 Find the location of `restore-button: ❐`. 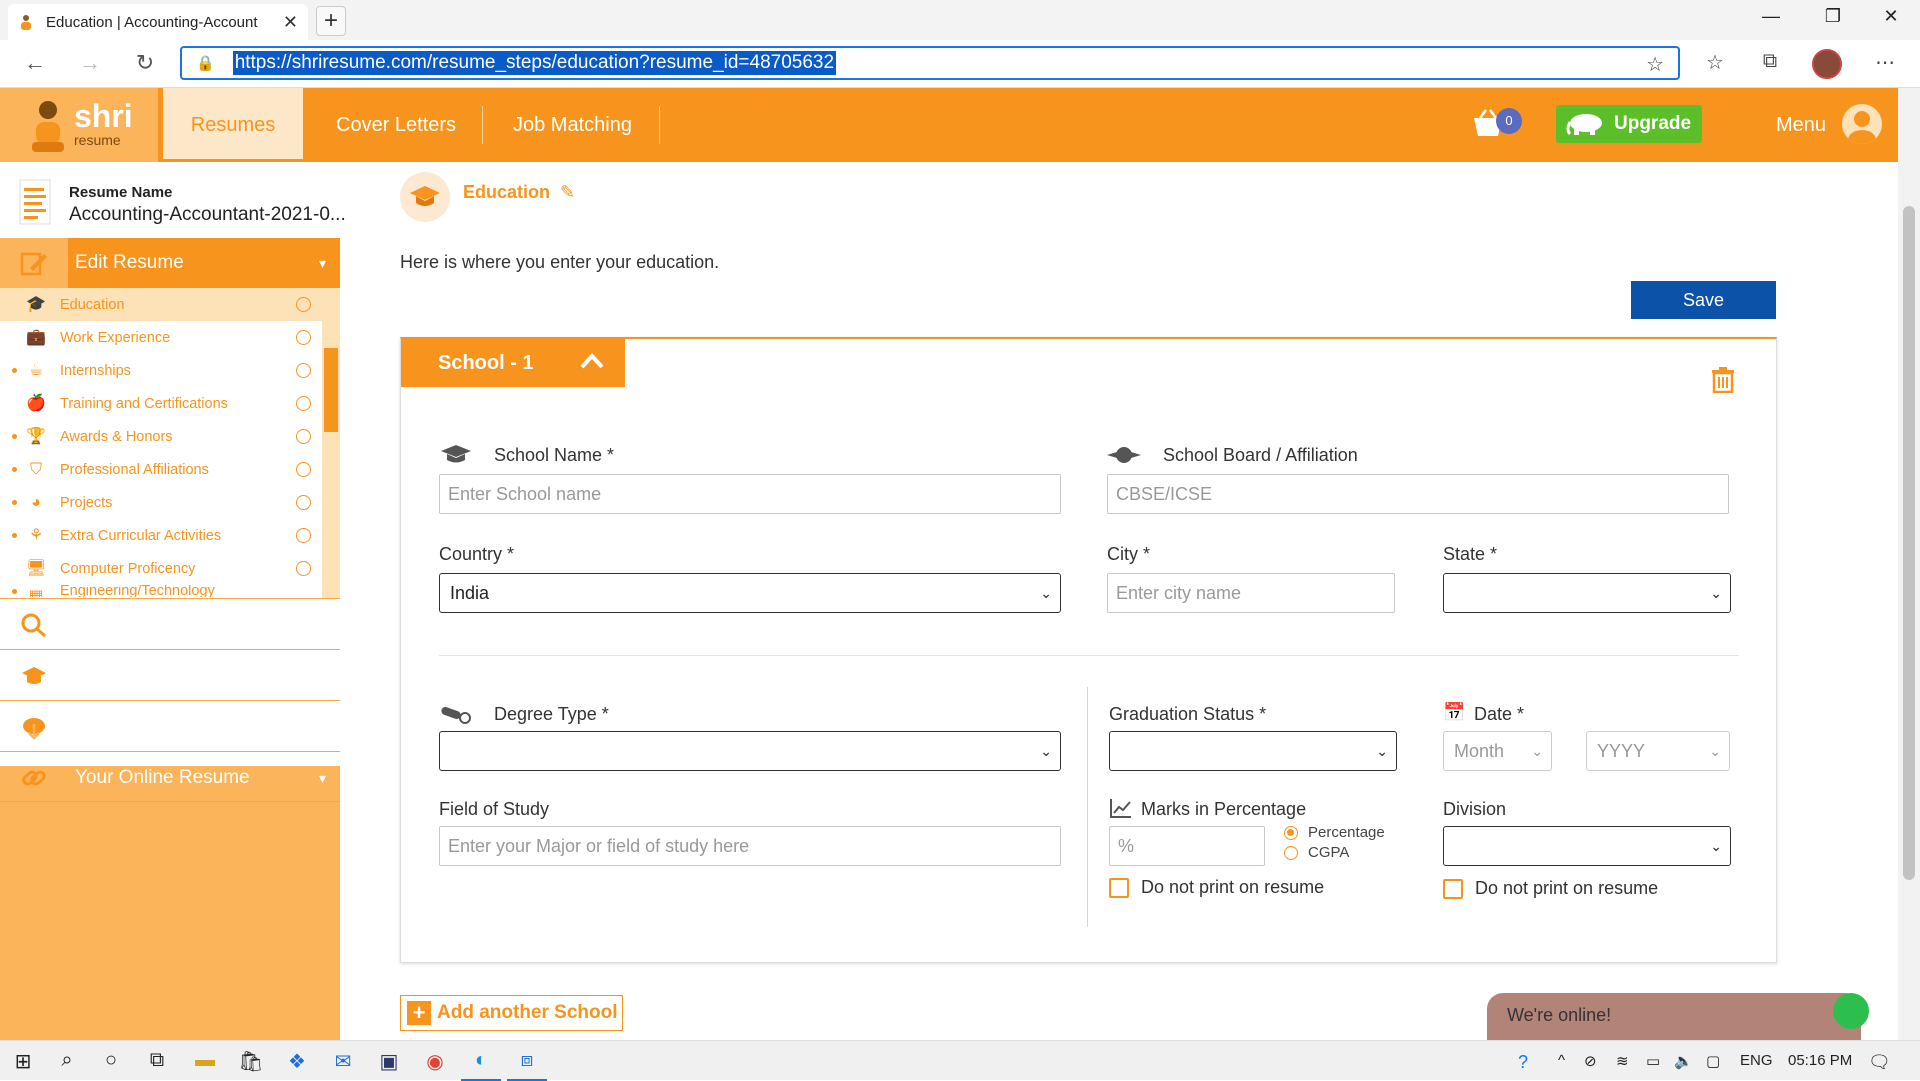

restore-button: ❐ is located at coordinates (1833, 16).